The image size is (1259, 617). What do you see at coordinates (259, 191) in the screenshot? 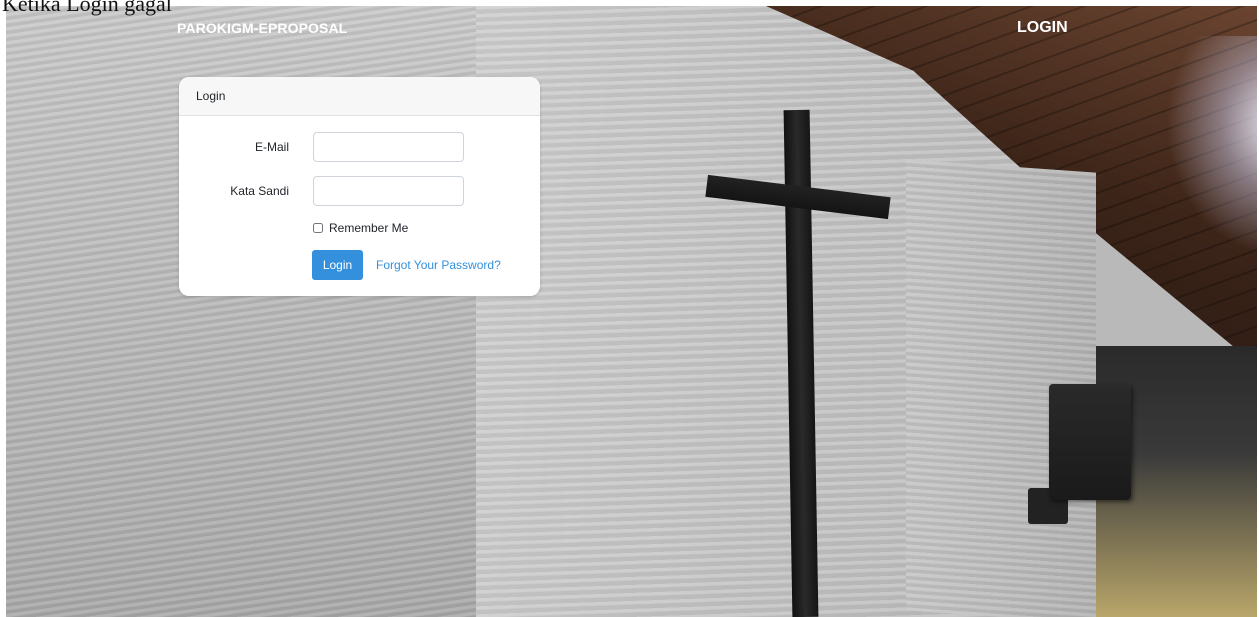
I see `password-label: Kata Sandi` at bounding box center [259, 191].